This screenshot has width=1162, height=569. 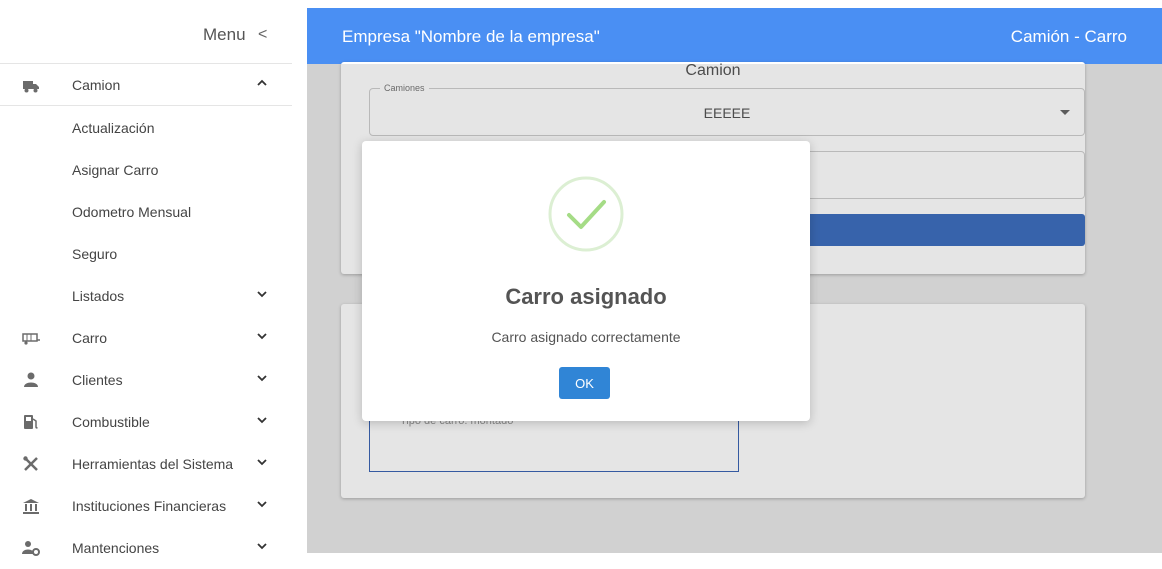 I want to click on menu-title: Menu, so click(x=224, y=34).